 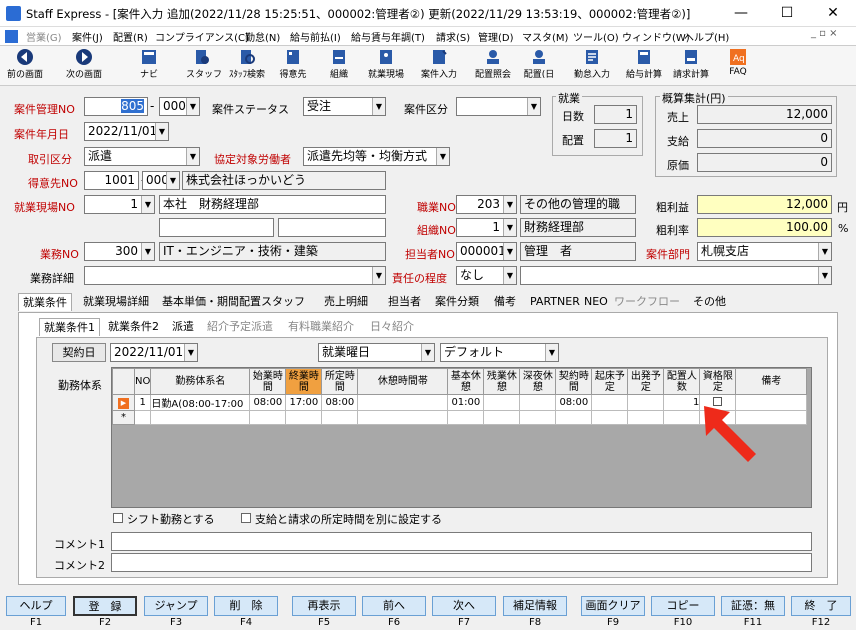 I want to click on customer-sub-select: 000 ▼, so click(x=161, y=180).